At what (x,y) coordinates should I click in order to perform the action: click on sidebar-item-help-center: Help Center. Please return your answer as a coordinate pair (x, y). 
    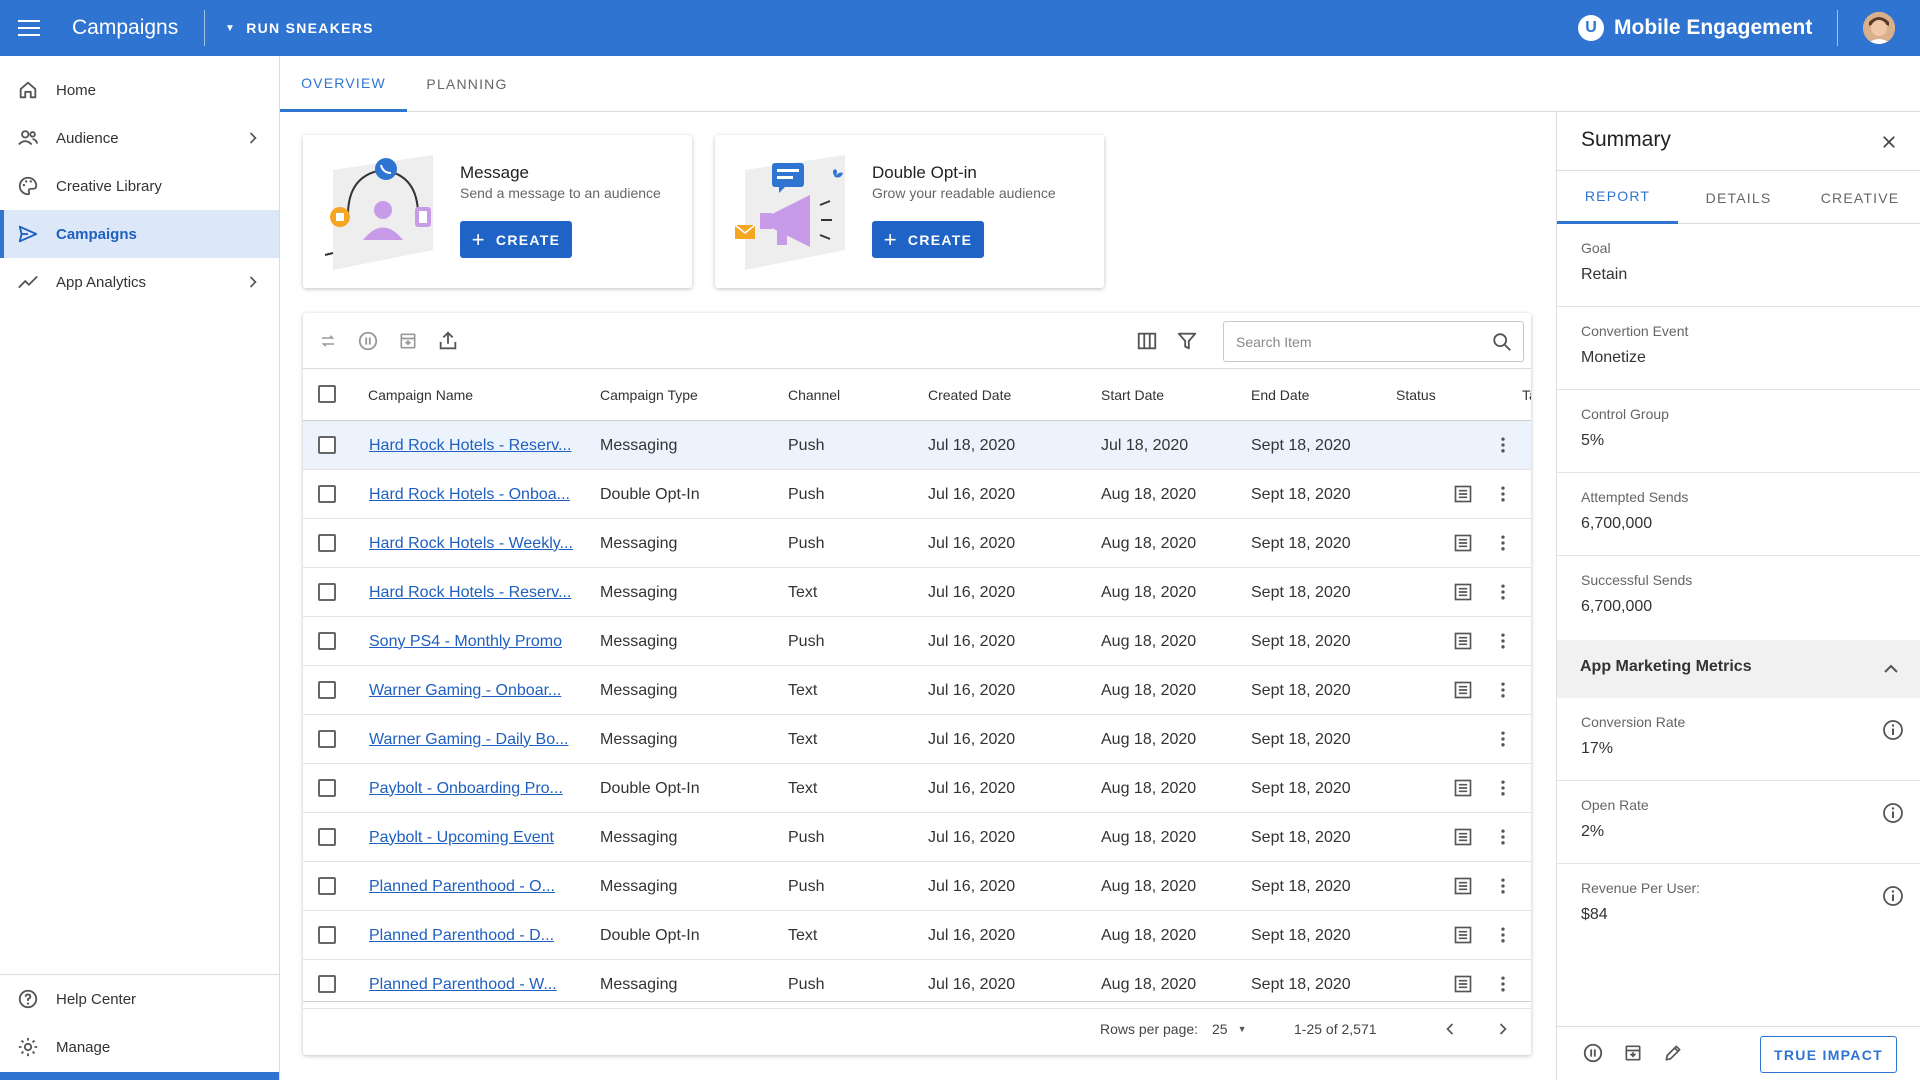
    Looking at the image, I should click on (139, 999).